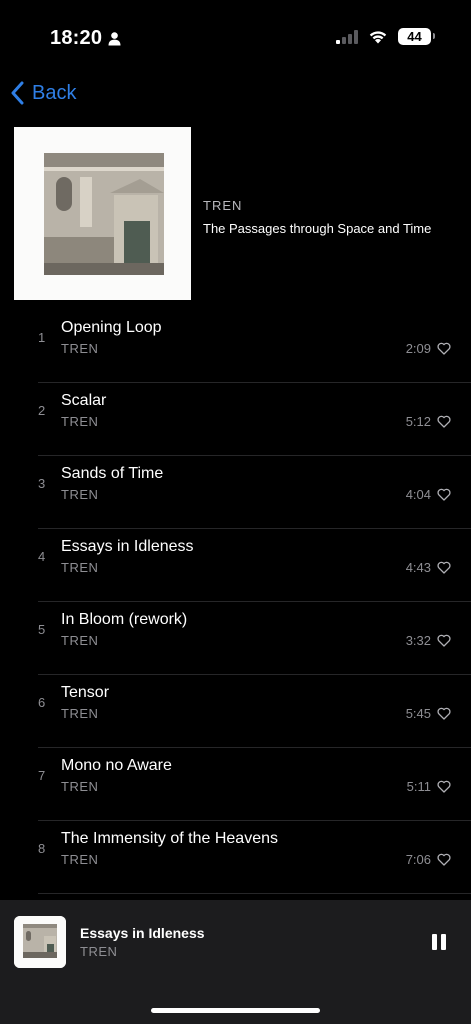 This screenshot has height=1024, width=471. What do you see at coordinates (347, 36) in the screenshot?
I see `signal-icon` at bounding box center [347, 36].